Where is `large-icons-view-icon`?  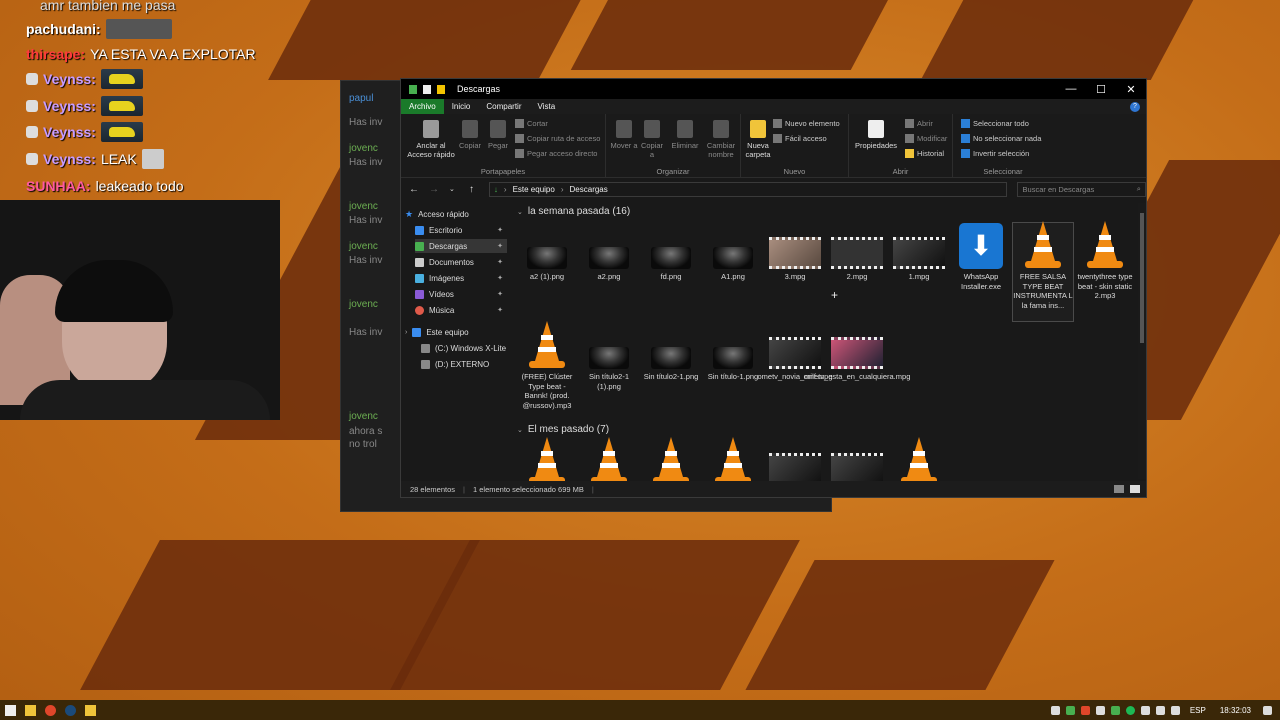 large-icons-view-icon is located at coordinates (1135, 489).